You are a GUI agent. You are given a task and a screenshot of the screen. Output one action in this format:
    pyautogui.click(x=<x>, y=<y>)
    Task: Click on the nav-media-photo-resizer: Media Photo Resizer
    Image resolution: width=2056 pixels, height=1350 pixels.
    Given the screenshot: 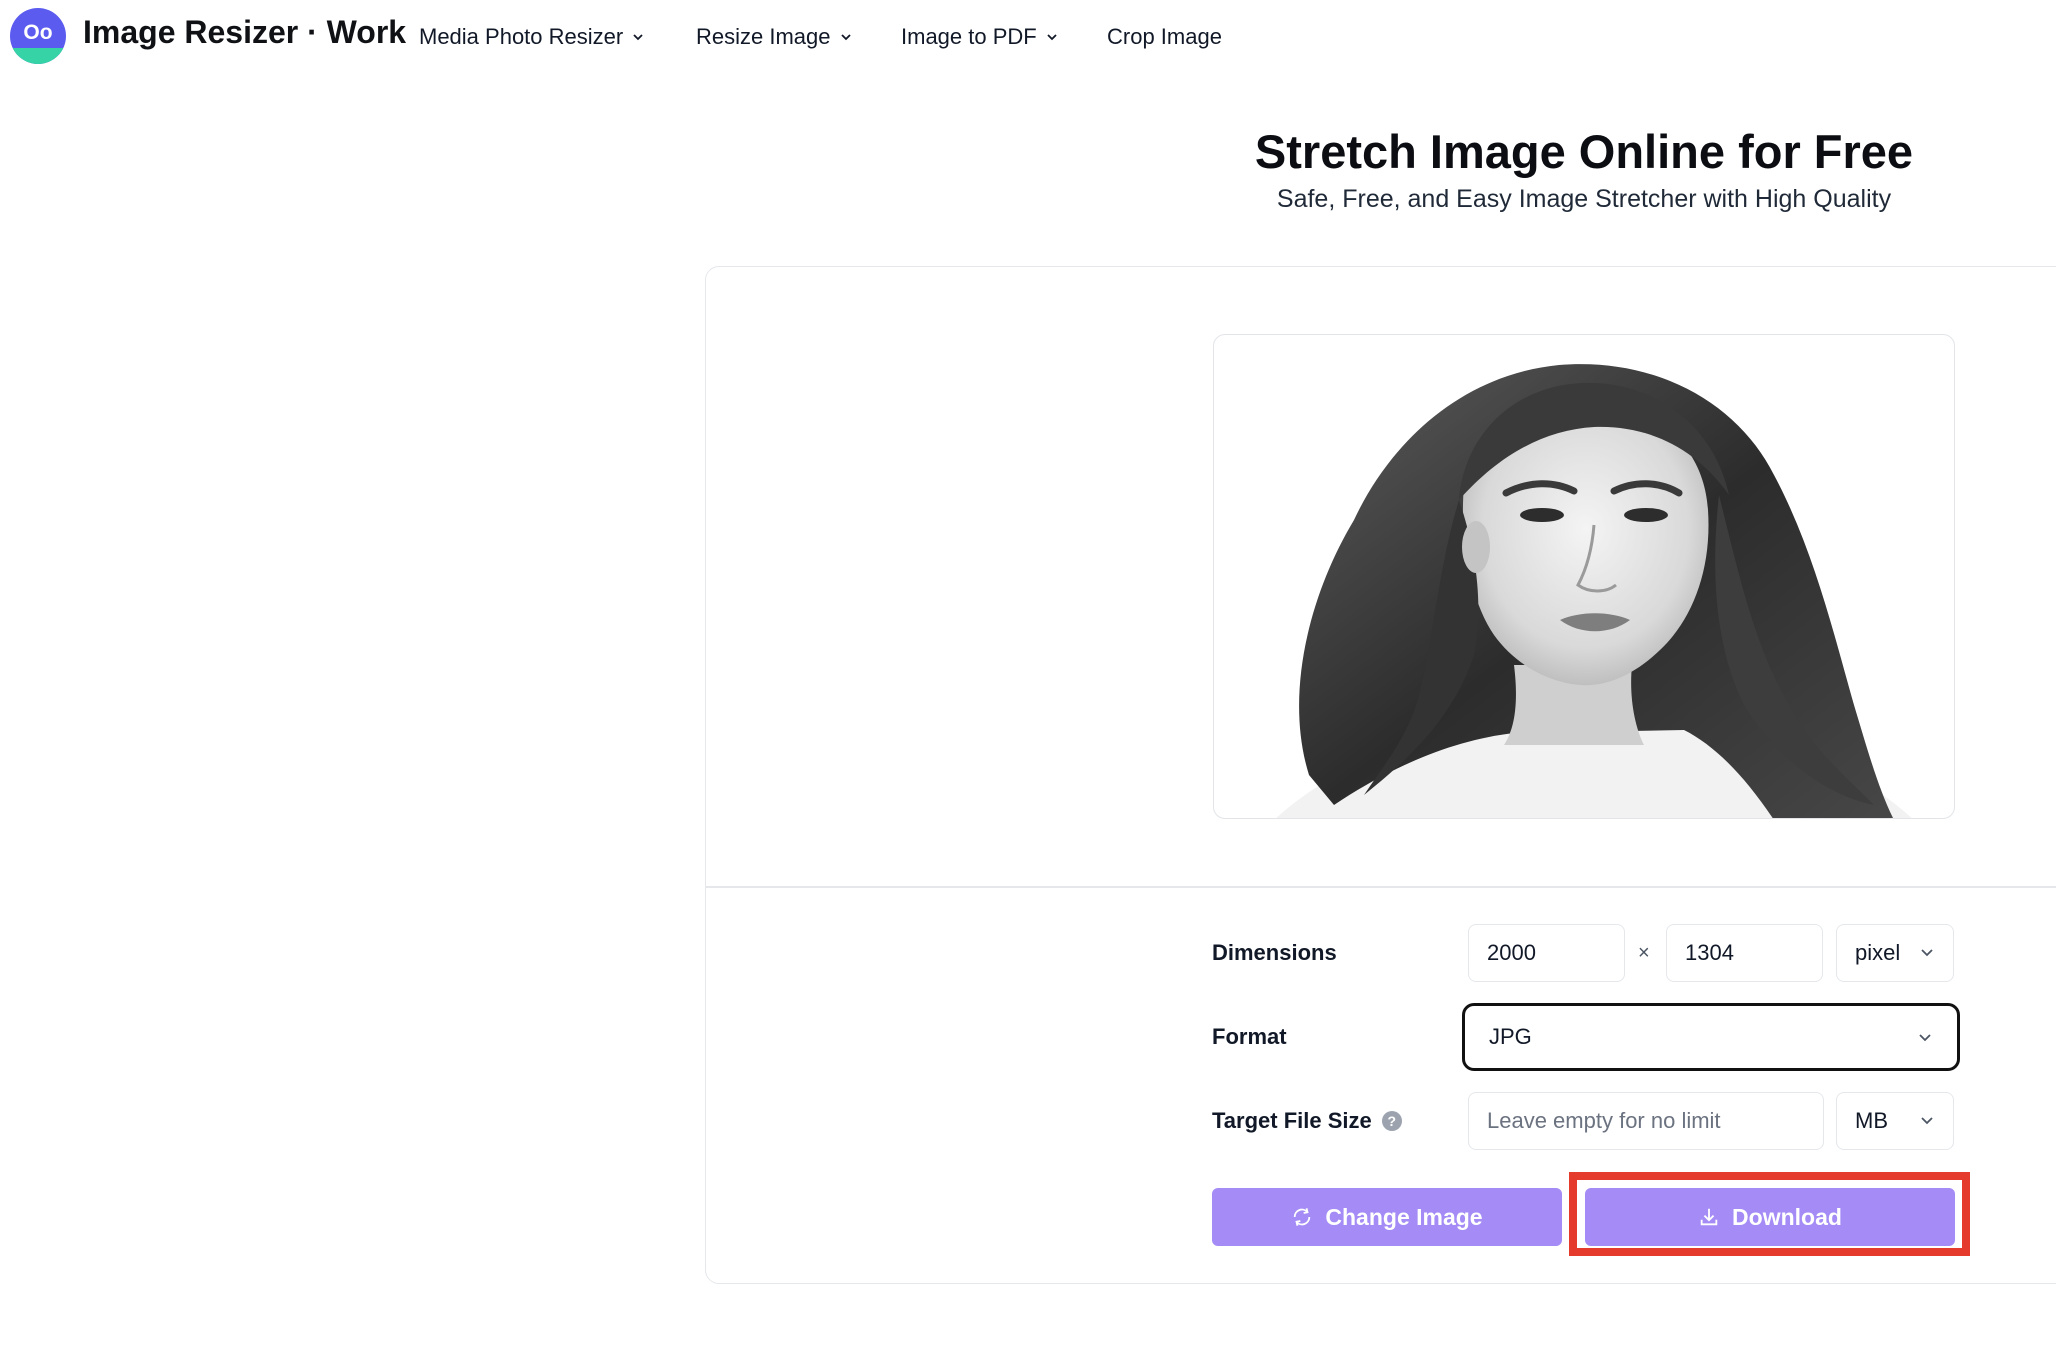 What is the action you would take?
    pyautogui.click(x=532, y=37)
    